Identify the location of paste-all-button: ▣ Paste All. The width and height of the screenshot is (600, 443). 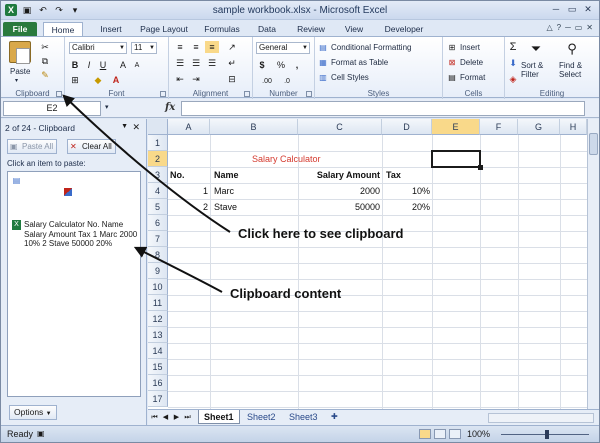
(32, 146).